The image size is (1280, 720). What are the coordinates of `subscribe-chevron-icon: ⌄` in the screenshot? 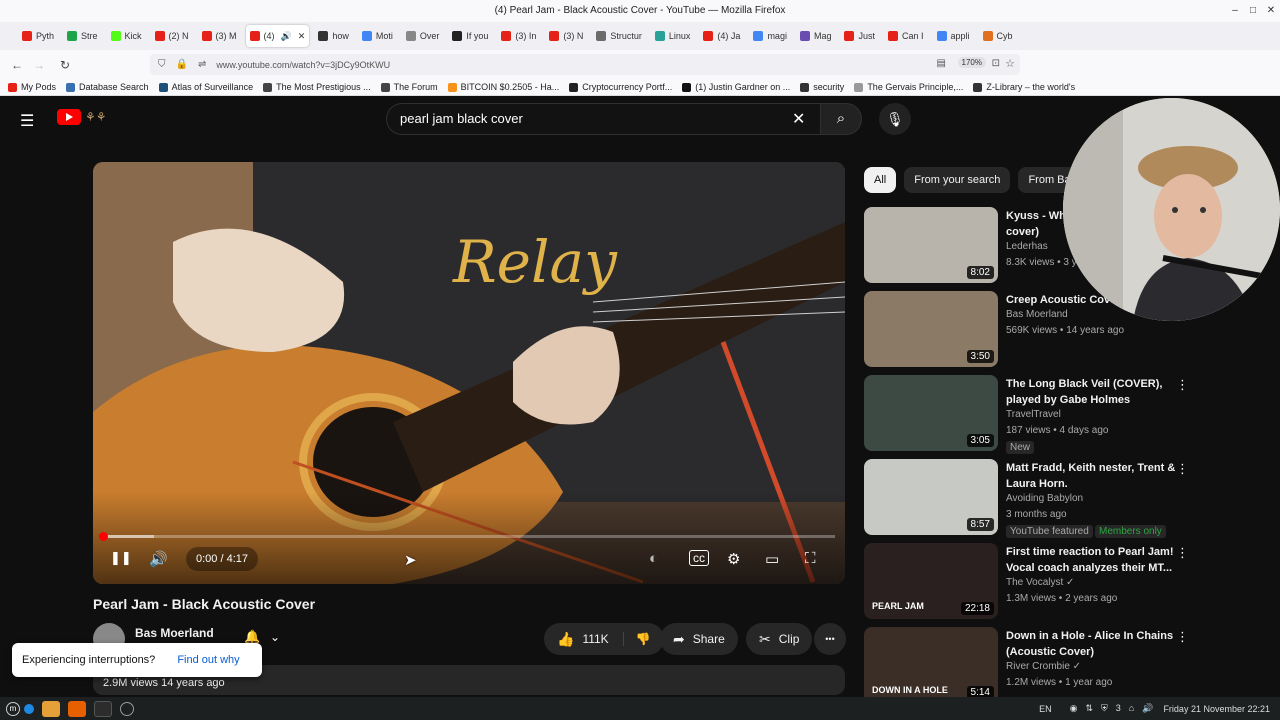 It's located at (275, 637).